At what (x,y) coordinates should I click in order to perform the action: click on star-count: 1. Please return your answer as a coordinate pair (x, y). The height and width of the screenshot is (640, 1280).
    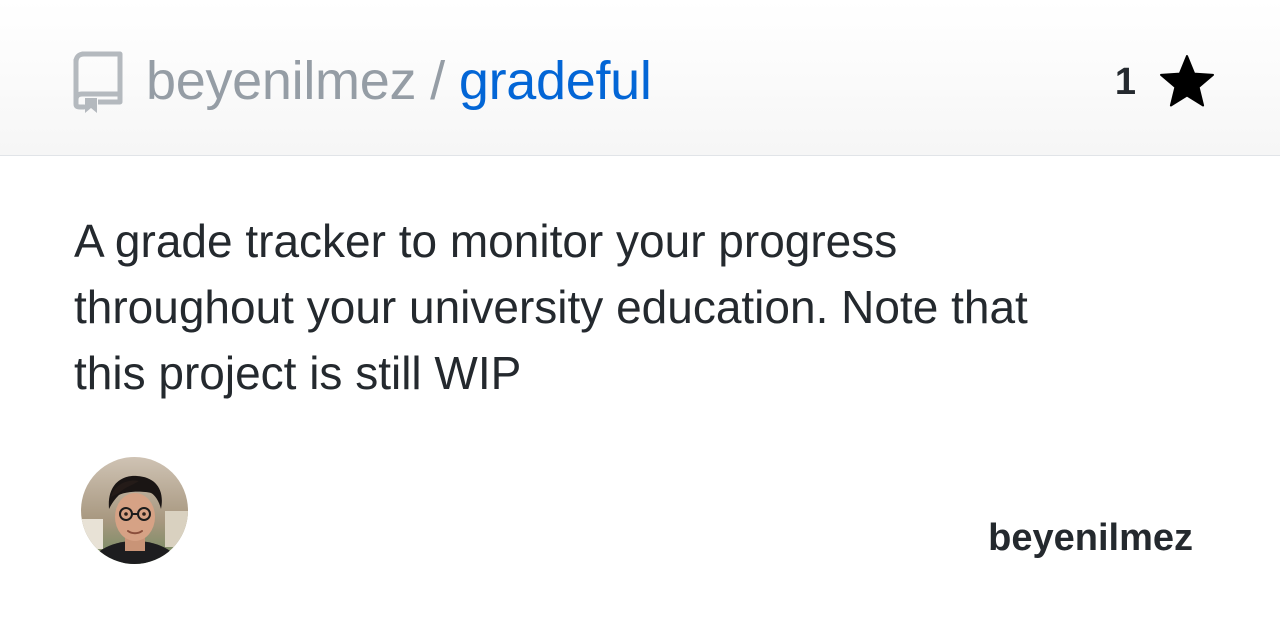
    Looking at the image, I should click on (1125, 81).